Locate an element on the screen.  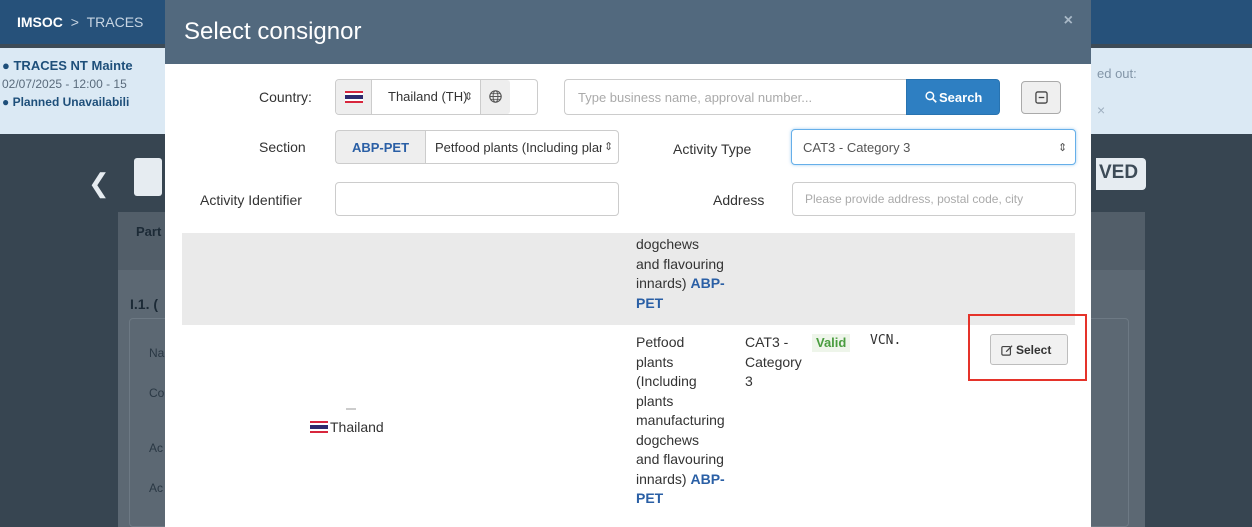
collapse-filters-button is located at coordinates (1041, 97).